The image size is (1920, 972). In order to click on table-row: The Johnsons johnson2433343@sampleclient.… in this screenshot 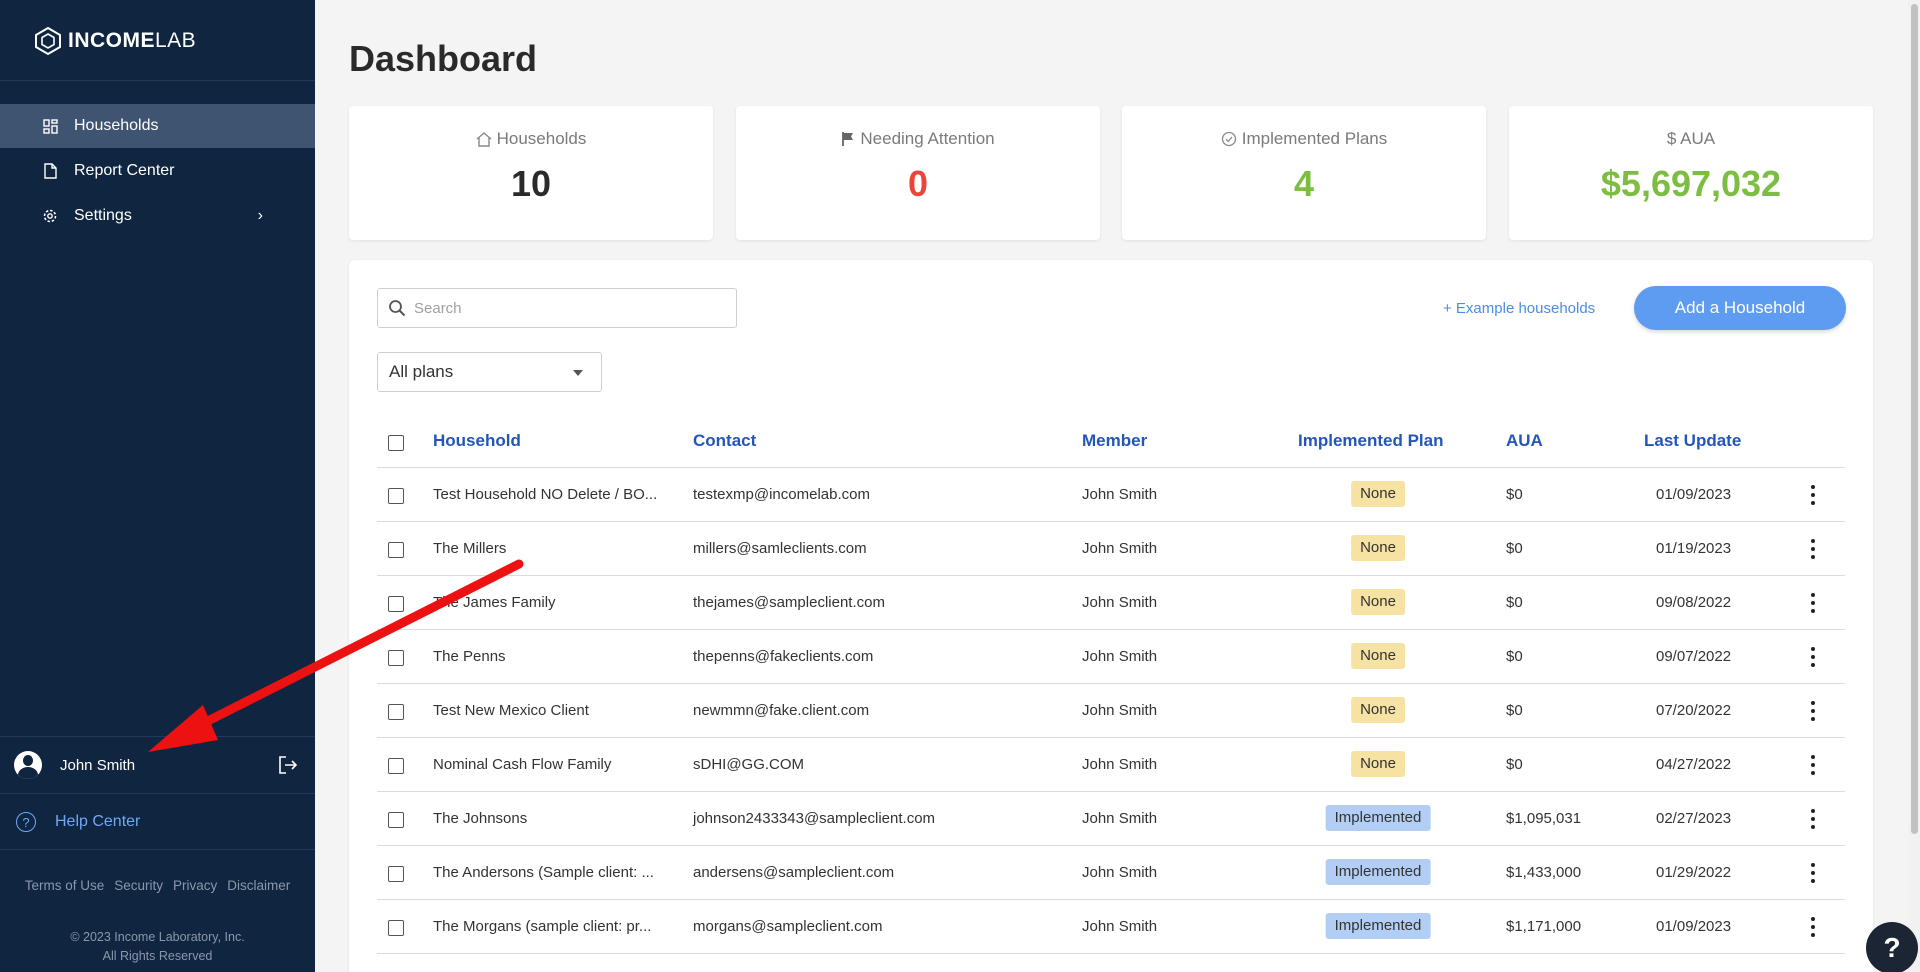, I will do `click(1111, 819)`.